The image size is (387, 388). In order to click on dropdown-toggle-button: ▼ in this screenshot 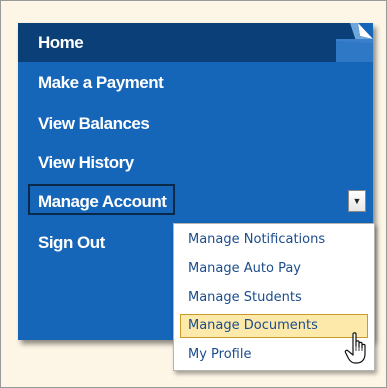, I will do `click(357, 201)`.